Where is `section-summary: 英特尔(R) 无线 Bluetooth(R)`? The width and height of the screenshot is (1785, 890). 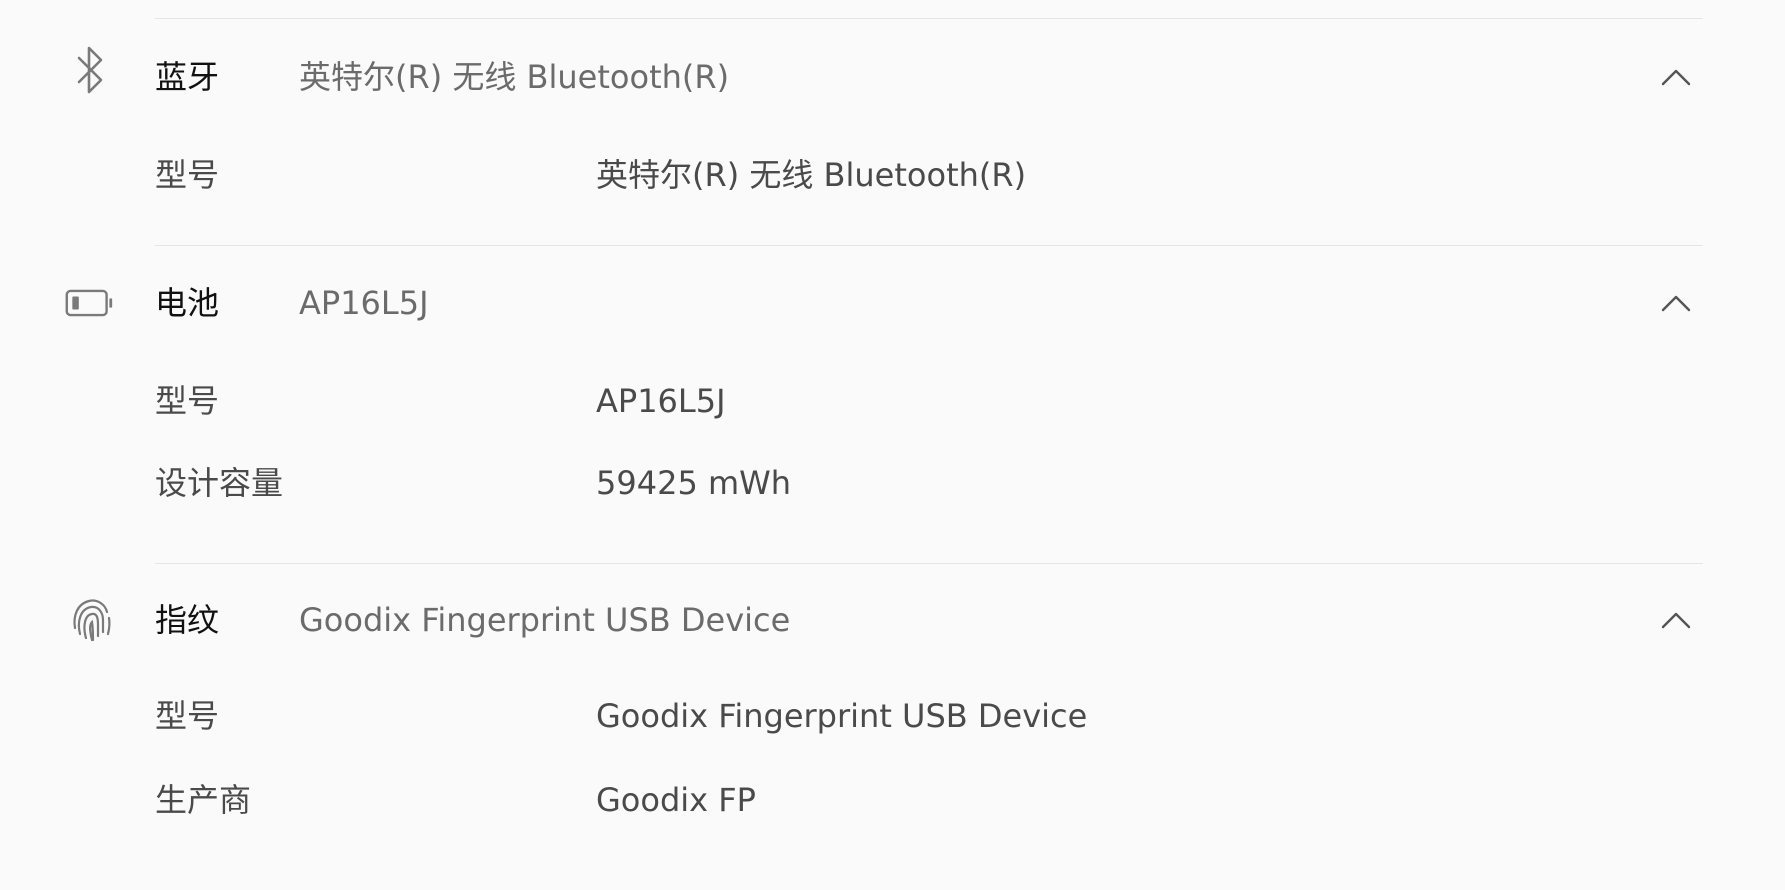
section-summary: 英特尔(R) 无线 Bluetooth(R) is located at coordinates (514, 77).